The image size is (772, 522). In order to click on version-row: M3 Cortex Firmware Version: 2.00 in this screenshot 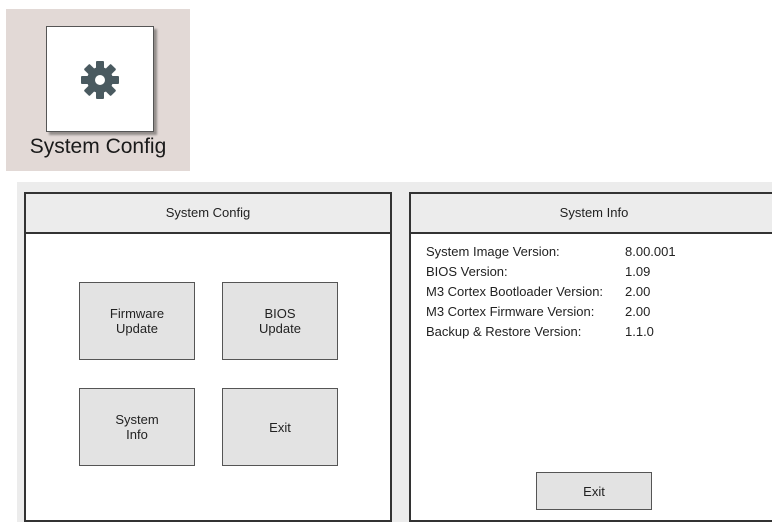, I will do `click(565, 312)`.